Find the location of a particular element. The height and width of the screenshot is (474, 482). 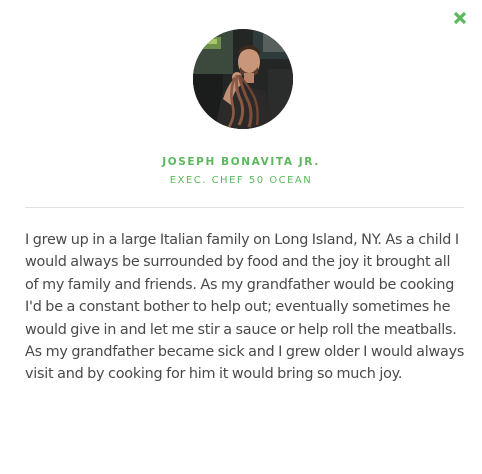

chef-title: EXEC. CHEF 50 OCEAN is located at coordinates (241, 180).